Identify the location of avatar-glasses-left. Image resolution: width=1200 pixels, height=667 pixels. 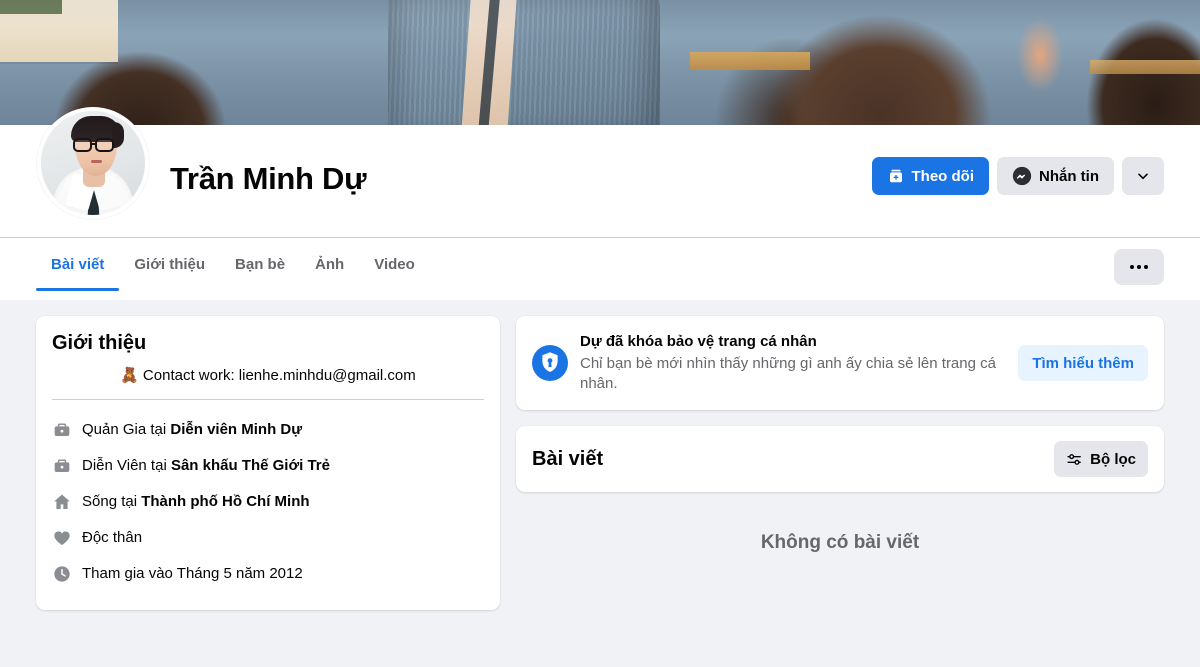
(82, 145).